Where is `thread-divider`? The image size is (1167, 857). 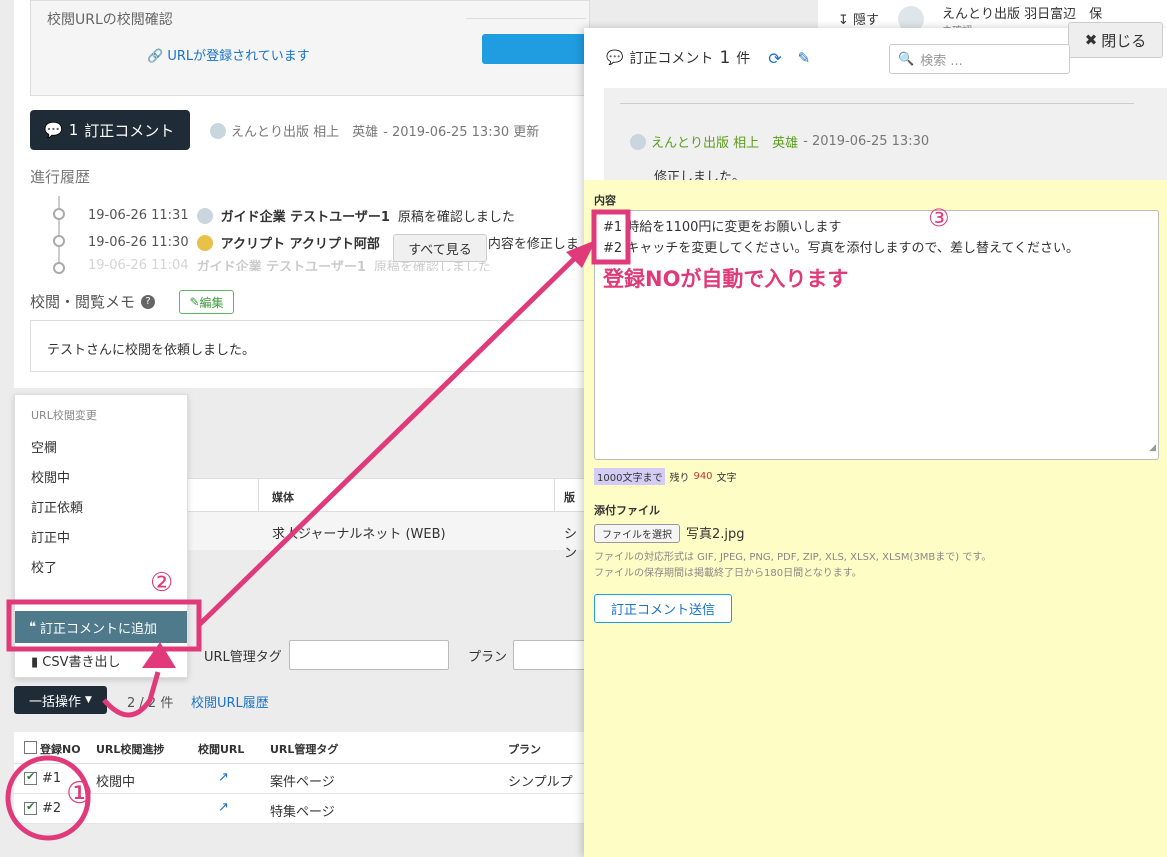
thread-divider is located at coordinates (877, 103).